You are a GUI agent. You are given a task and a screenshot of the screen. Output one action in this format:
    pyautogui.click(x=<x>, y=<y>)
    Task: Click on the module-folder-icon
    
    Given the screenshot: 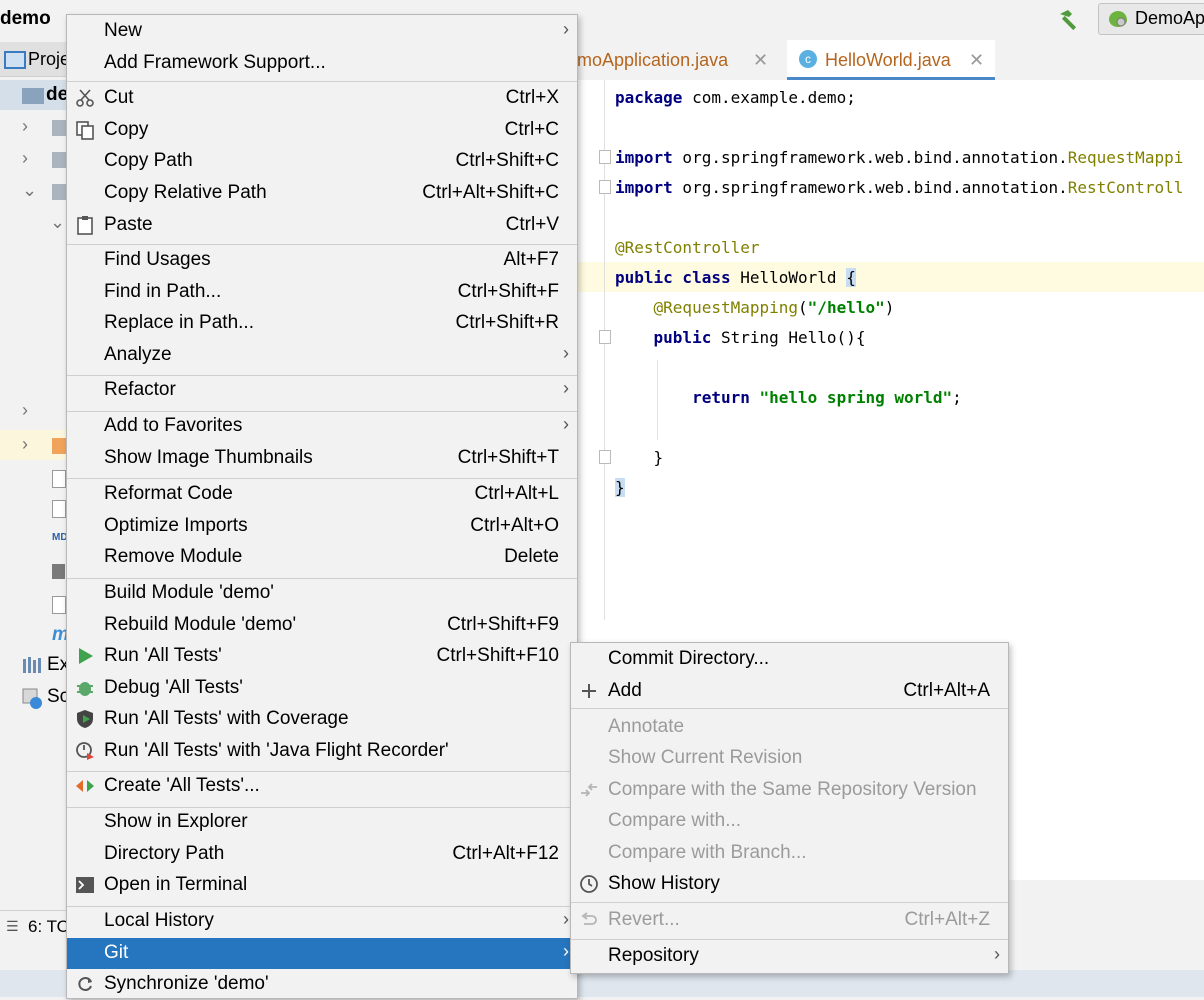 What is the action you would take?
    pyautogui.click(x=33, y=96)
    